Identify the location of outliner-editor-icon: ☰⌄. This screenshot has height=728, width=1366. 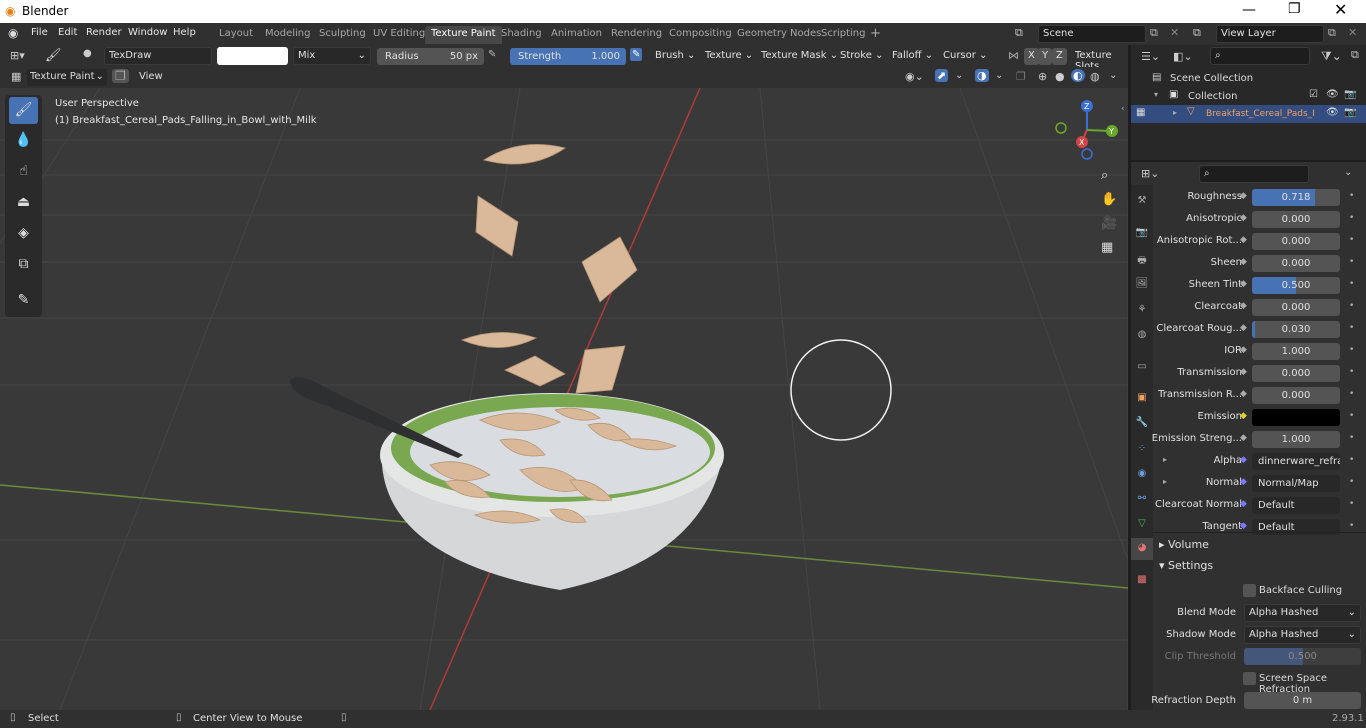
(1150, 56).